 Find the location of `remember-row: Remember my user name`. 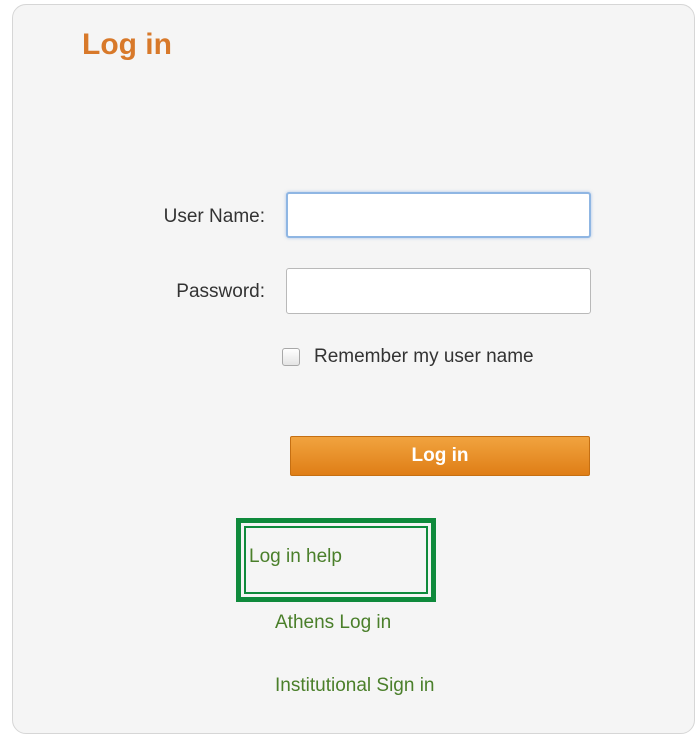

remember-row: Remember my user name is located at coordinates (408, 357).